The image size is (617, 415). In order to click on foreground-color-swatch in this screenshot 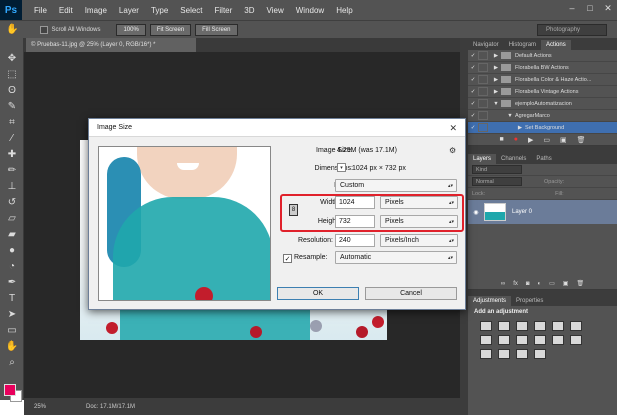, I will do `click(10, 390)`.